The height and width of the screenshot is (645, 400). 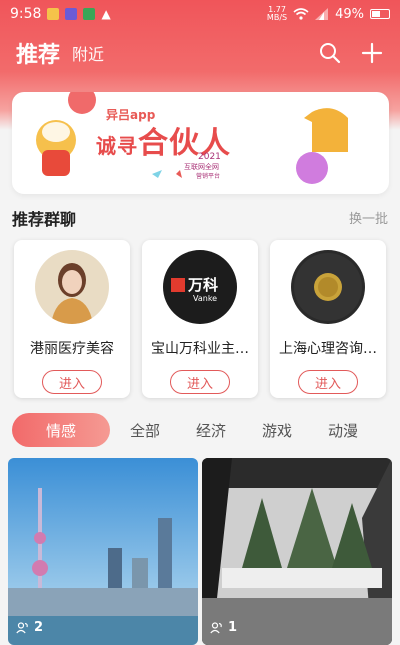 I want to click on feed-card: 1, so click(x=297, y=551).